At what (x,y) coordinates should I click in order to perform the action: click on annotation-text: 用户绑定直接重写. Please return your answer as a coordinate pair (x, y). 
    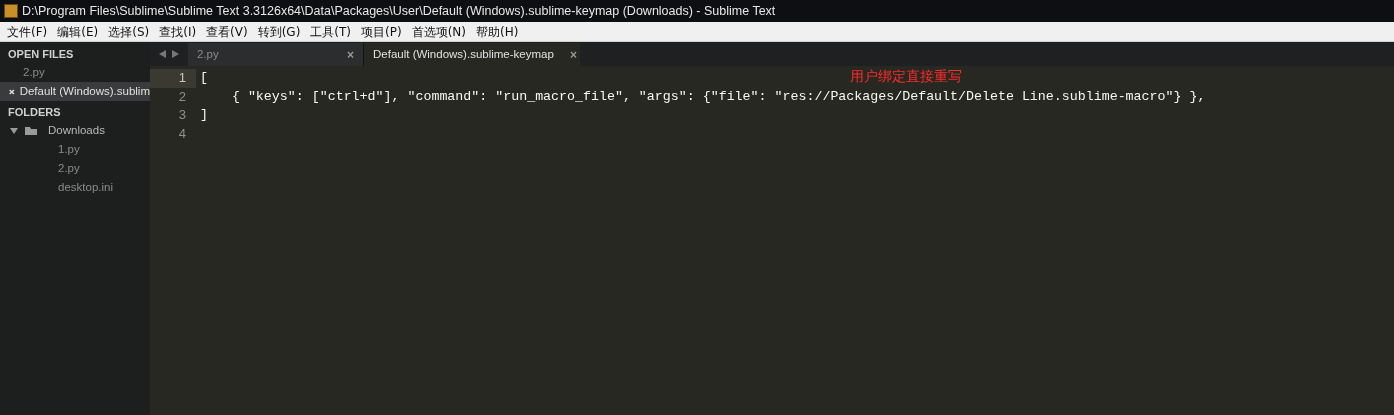
    Looking at the image, I should click on (906, 76).